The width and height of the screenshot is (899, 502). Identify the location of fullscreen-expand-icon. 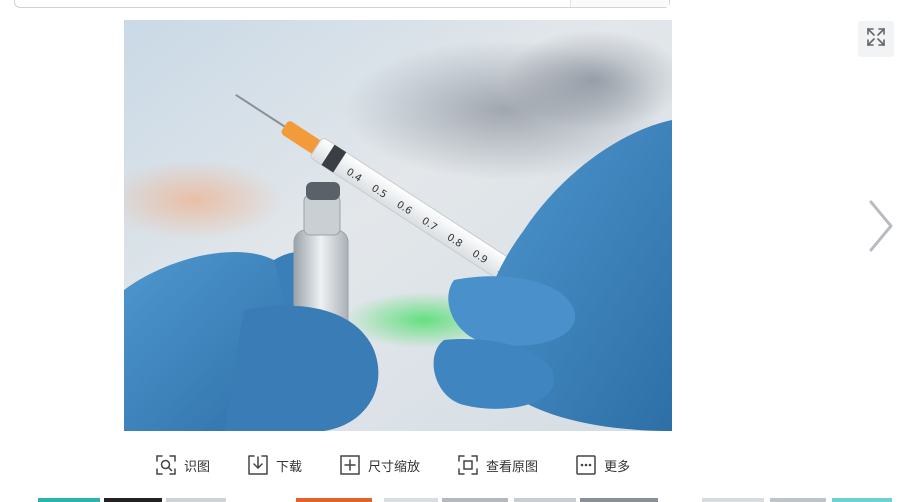
(876, 39).